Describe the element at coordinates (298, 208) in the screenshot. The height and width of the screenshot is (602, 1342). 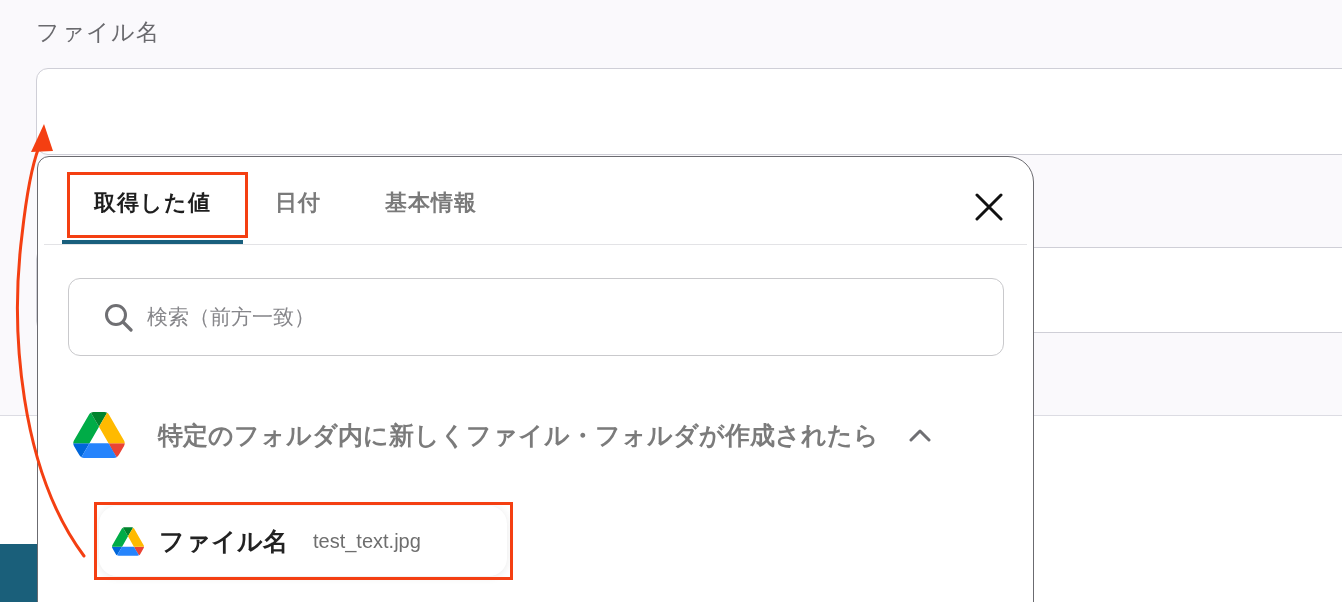
I see `tab: 日付` at that location.